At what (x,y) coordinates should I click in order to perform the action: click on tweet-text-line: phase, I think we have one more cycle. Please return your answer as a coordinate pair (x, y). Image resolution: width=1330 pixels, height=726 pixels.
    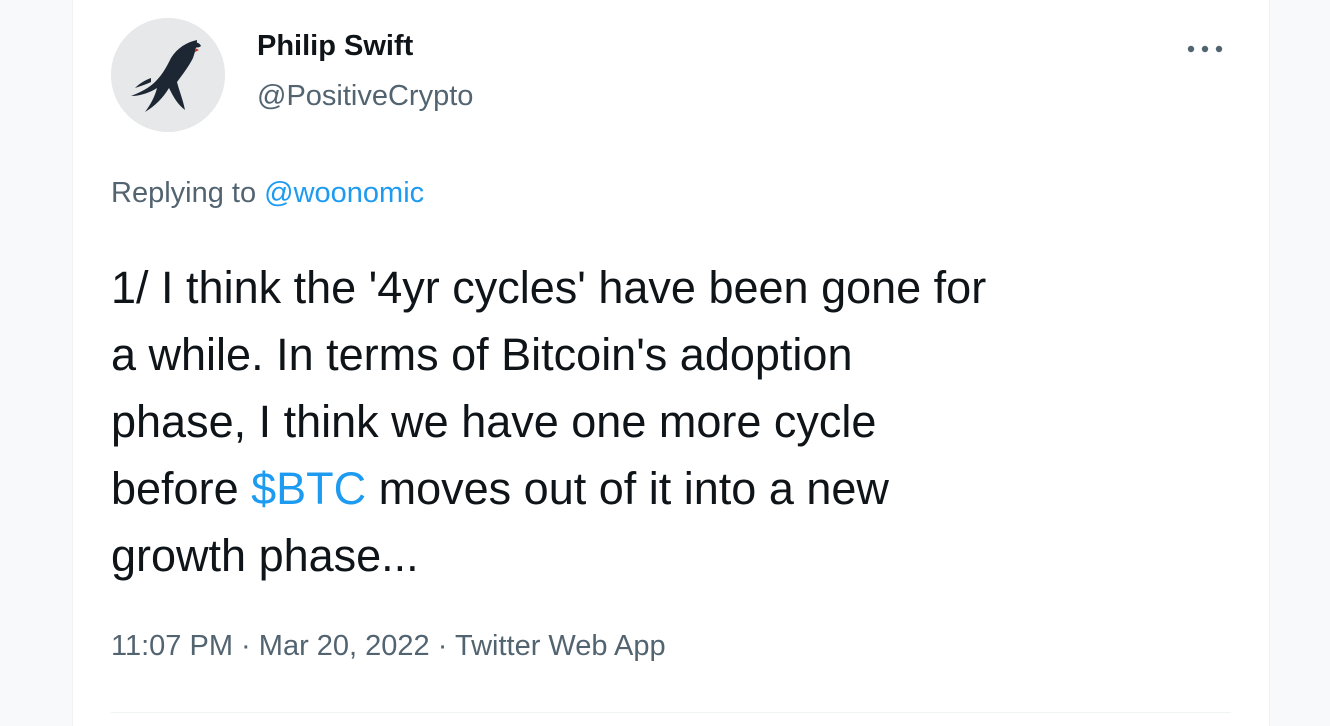
    Looking at the image, I should click on (494, 421).